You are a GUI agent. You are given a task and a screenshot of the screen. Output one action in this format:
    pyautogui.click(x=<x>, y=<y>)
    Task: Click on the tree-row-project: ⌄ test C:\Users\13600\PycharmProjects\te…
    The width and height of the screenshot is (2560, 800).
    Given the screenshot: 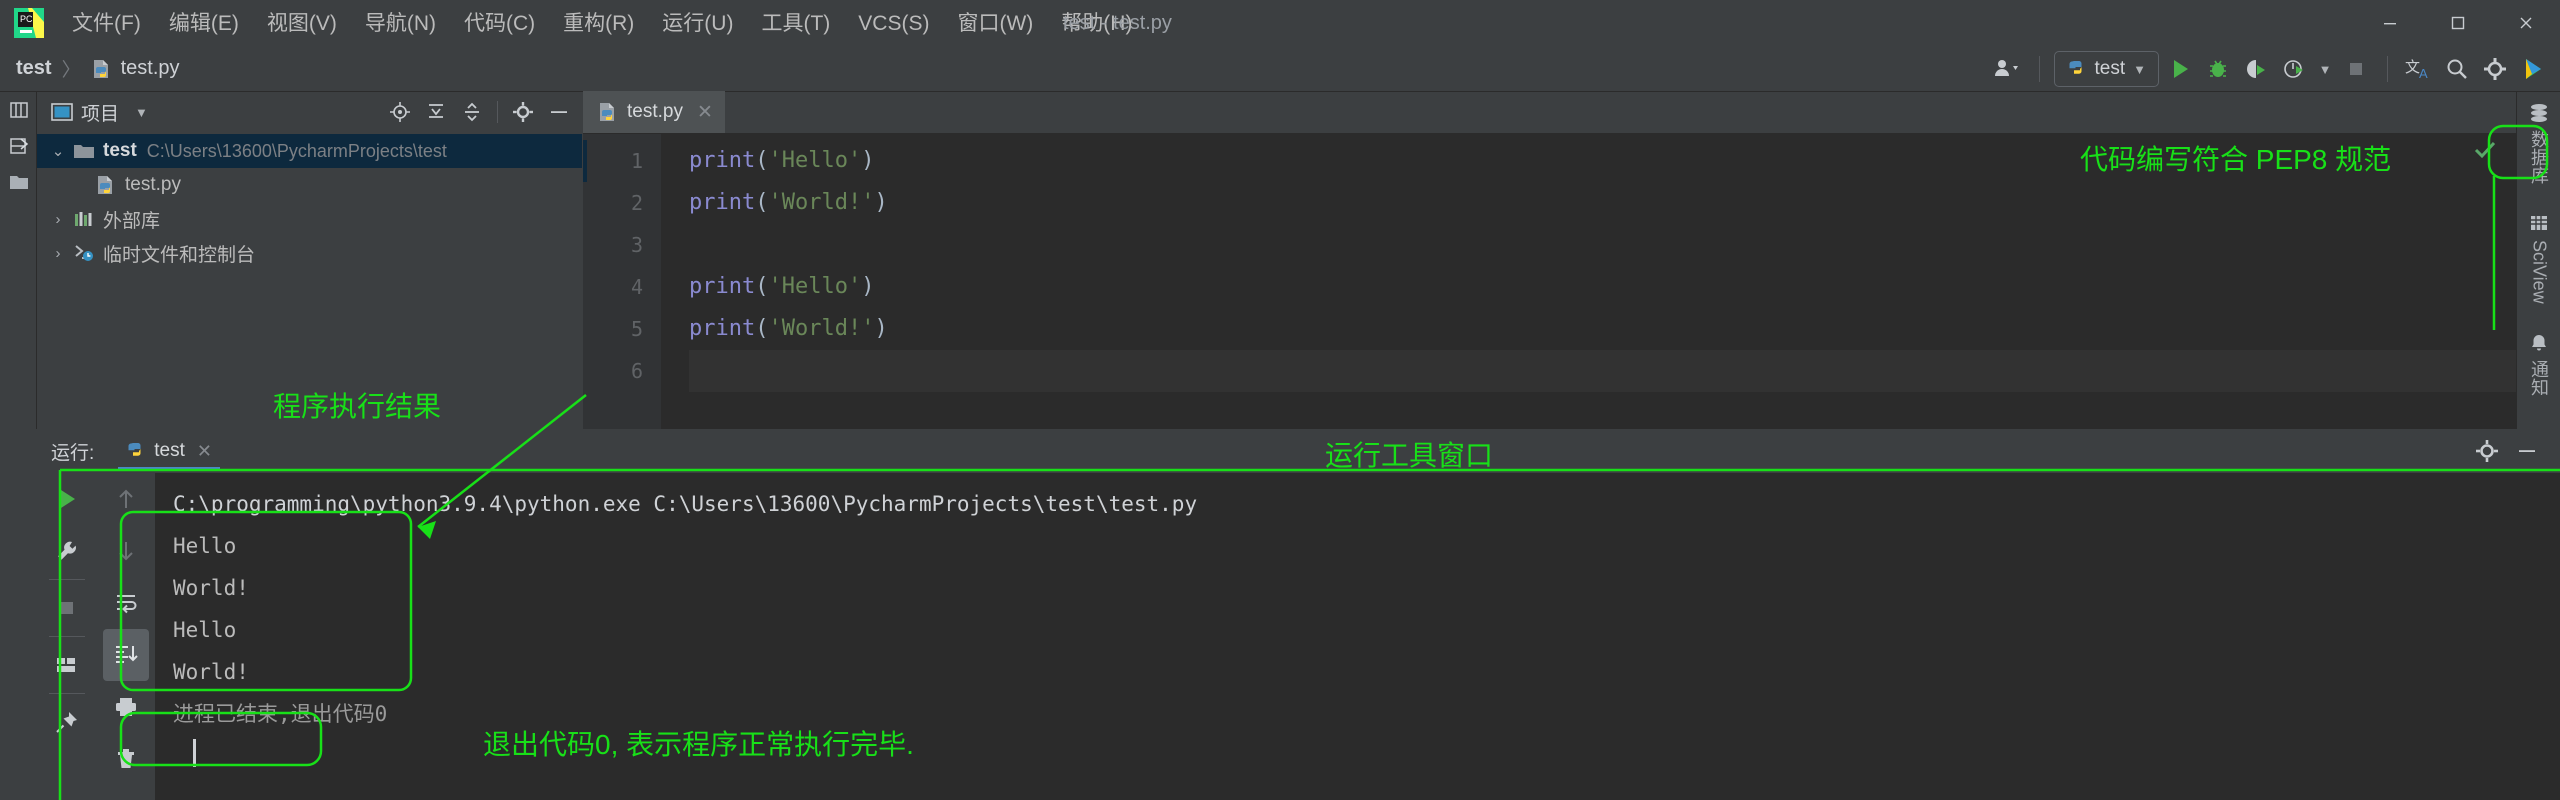 What is the action you would take?
    pyautogui.click(x=309, y=151)
    